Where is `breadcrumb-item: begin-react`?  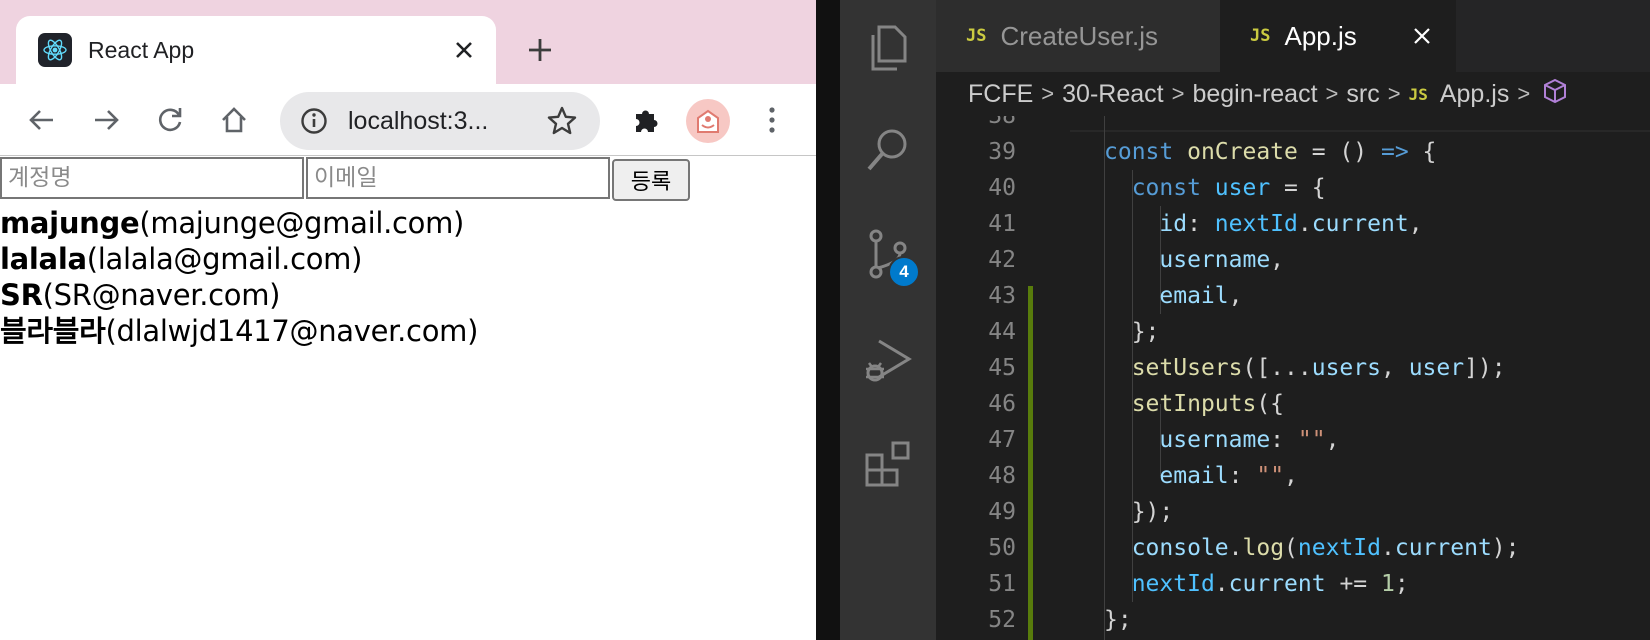
breadcrumb-item: begin-react is located at coordinates (1254, 94).